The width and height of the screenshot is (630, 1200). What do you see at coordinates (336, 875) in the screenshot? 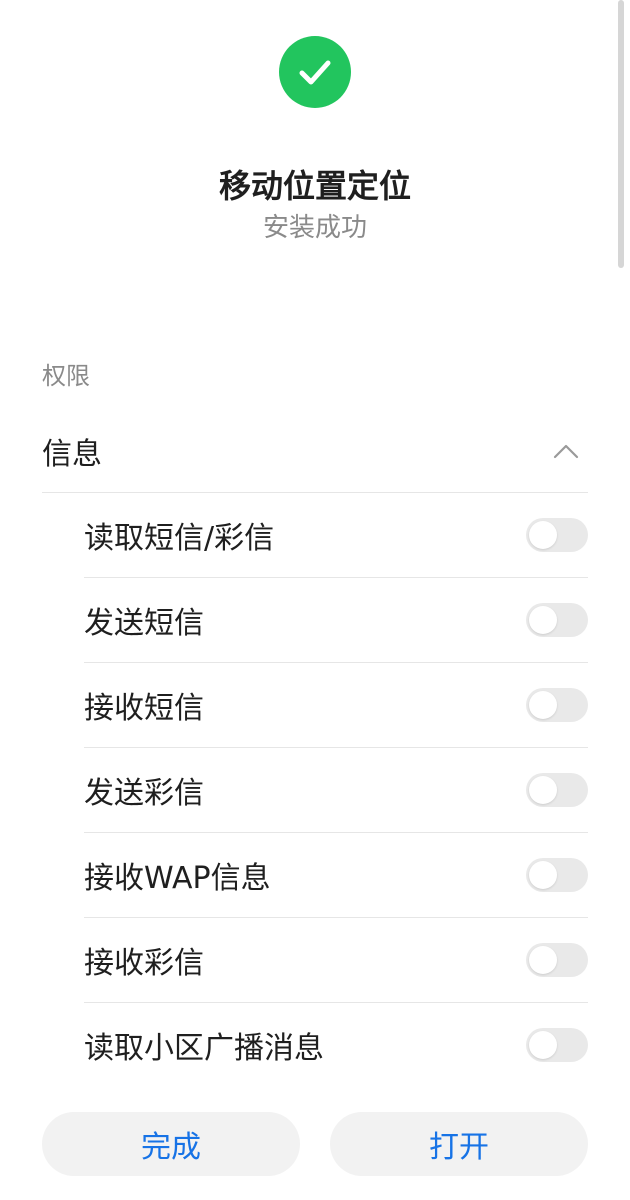
I see `permission-row: 接收WAP信息` at bounding box center [336, 875].